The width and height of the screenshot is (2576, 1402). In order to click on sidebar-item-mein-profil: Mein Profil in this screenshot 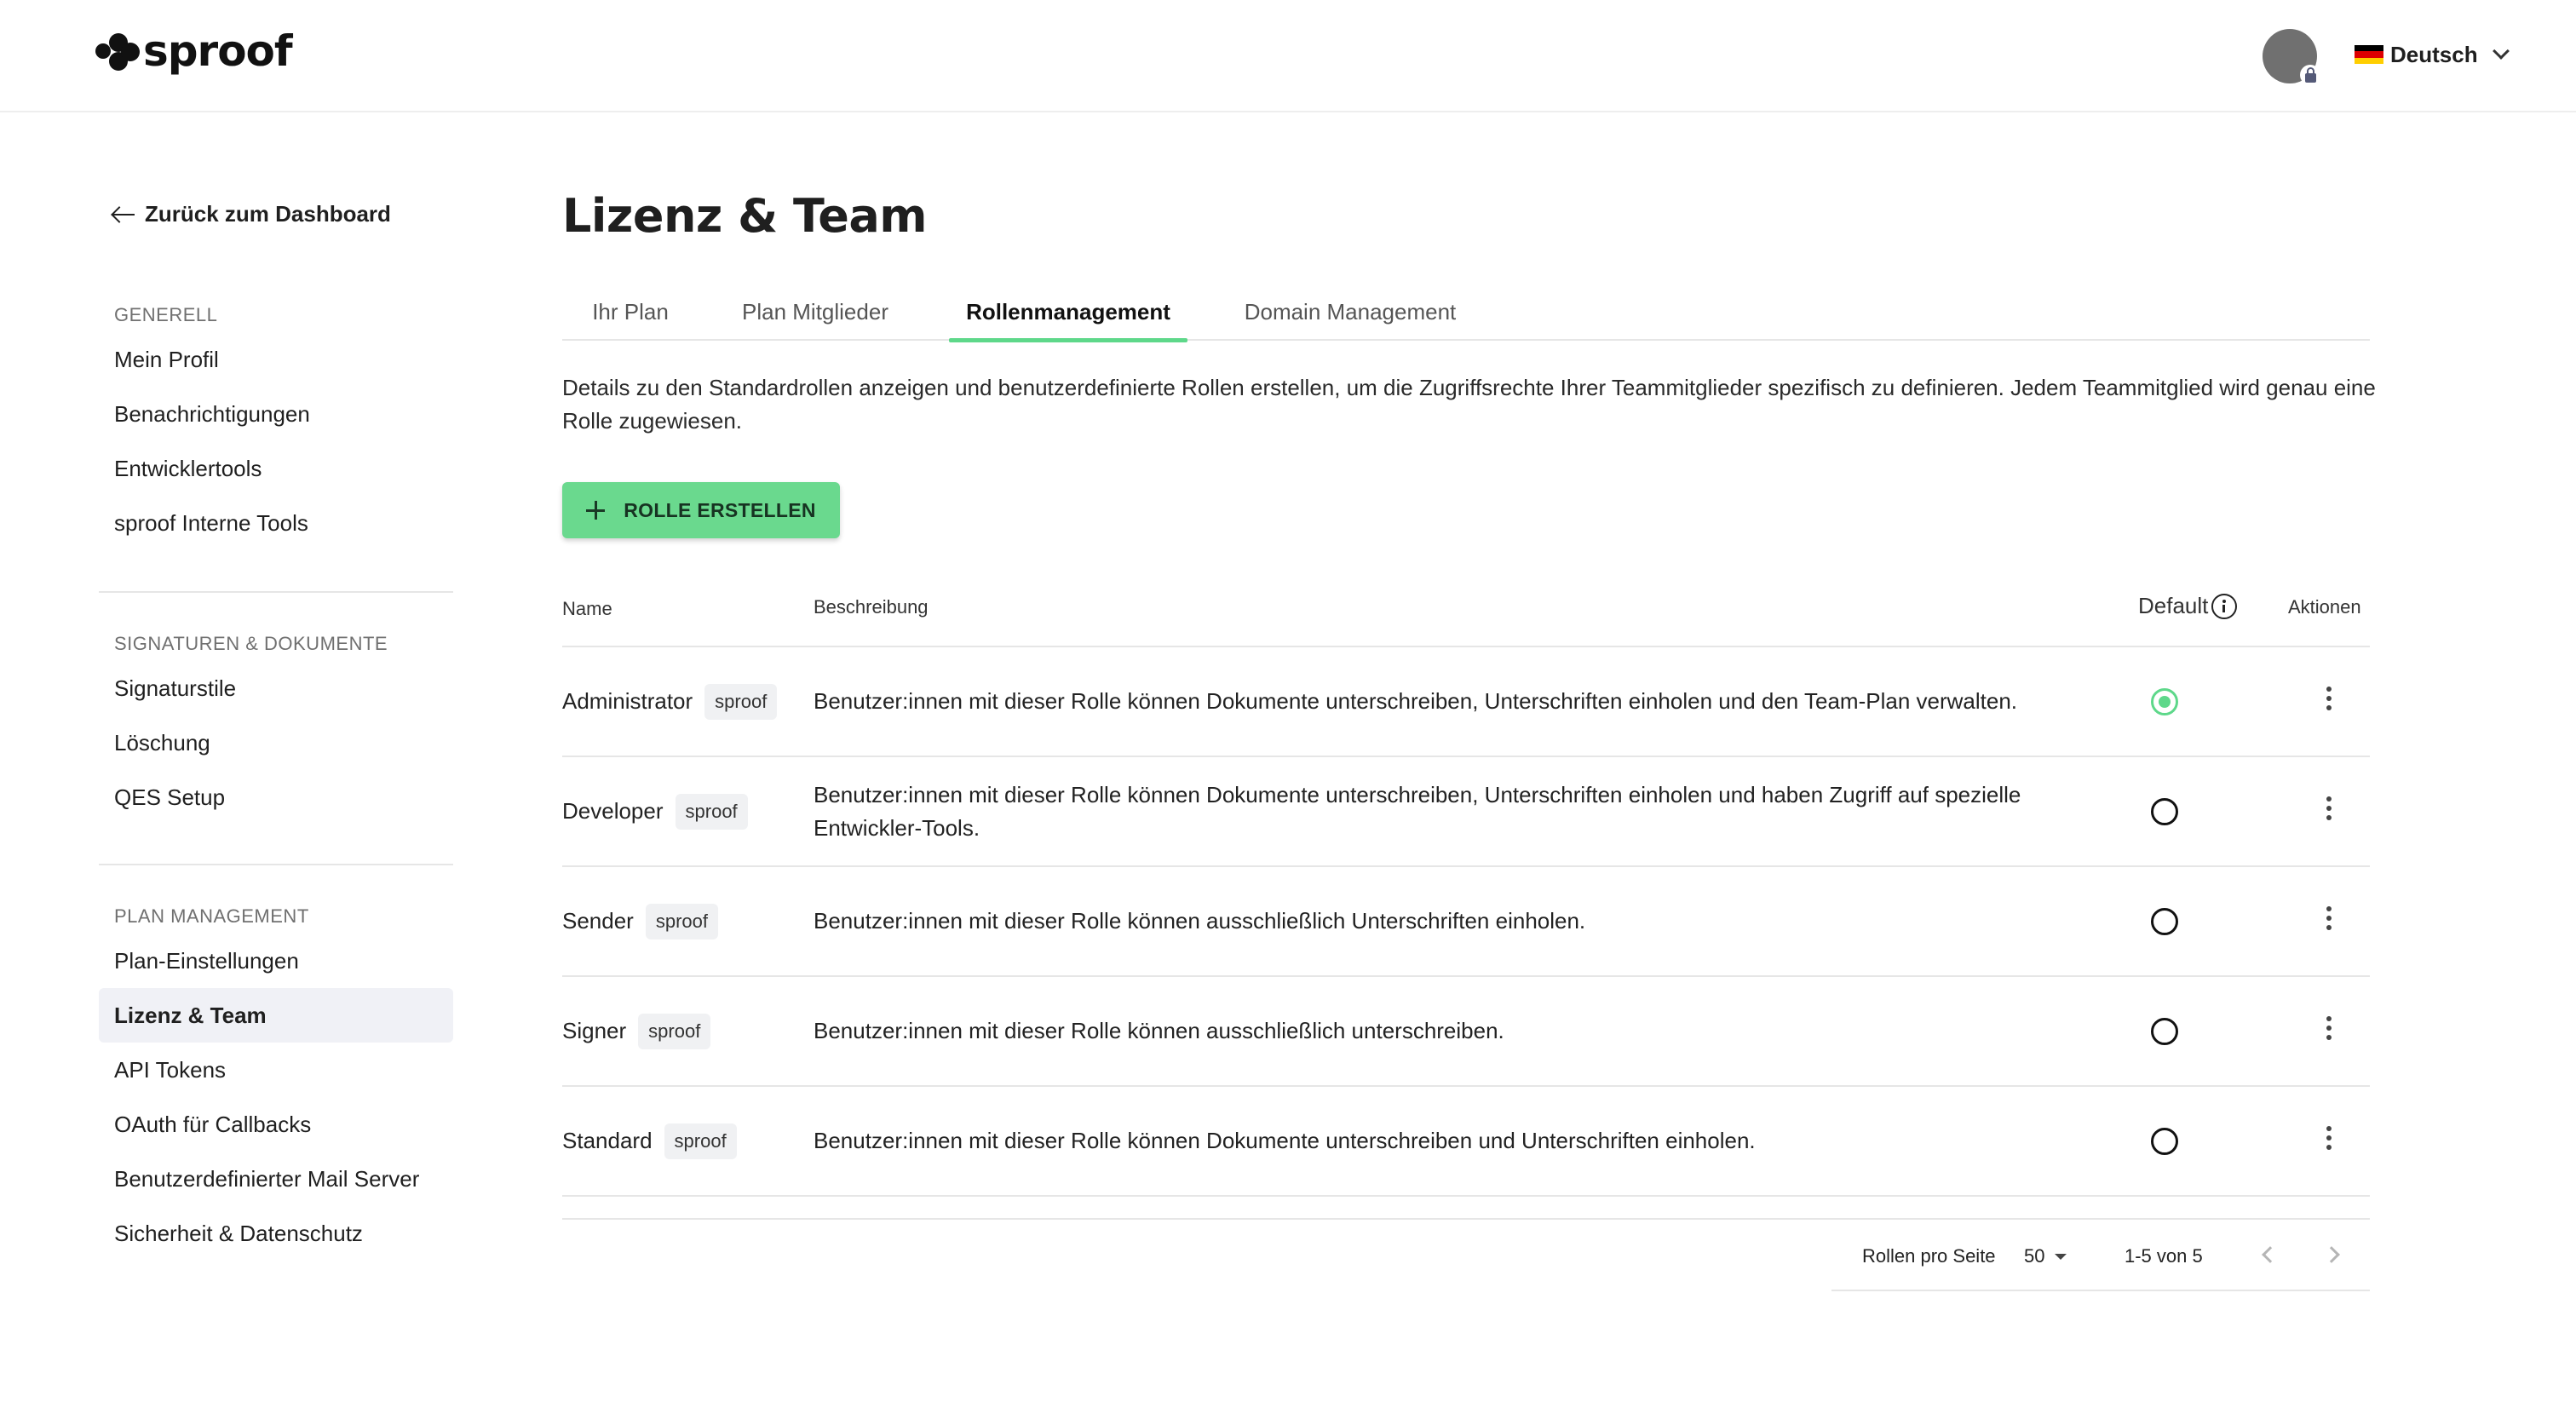, I will do `click(276, 359)`.